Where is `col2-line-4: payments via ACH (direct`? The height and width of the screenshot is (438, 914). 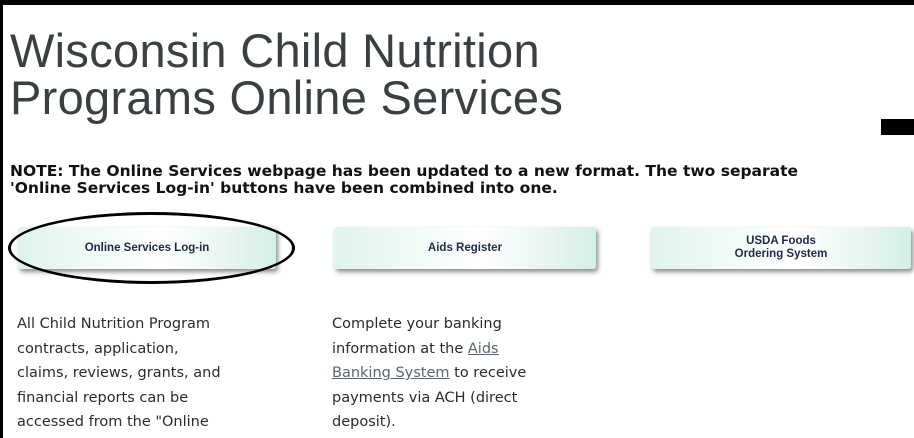 col2-line-4: payments via ACH (direct is located at coordinates (425, 397).